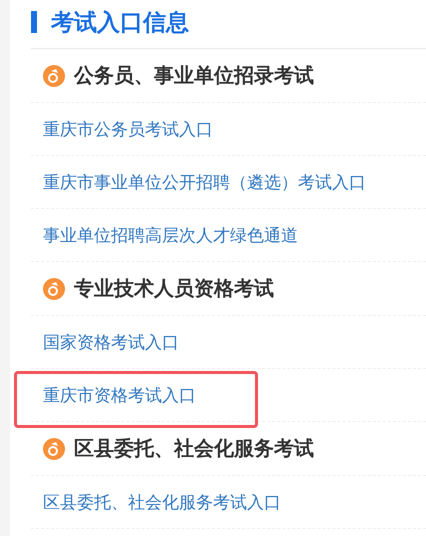  What do you see at coordinates (119, 395) in the screenshot?
I see `exam-link: 重庆市资格考试入口` at bounding box center [119, 395].